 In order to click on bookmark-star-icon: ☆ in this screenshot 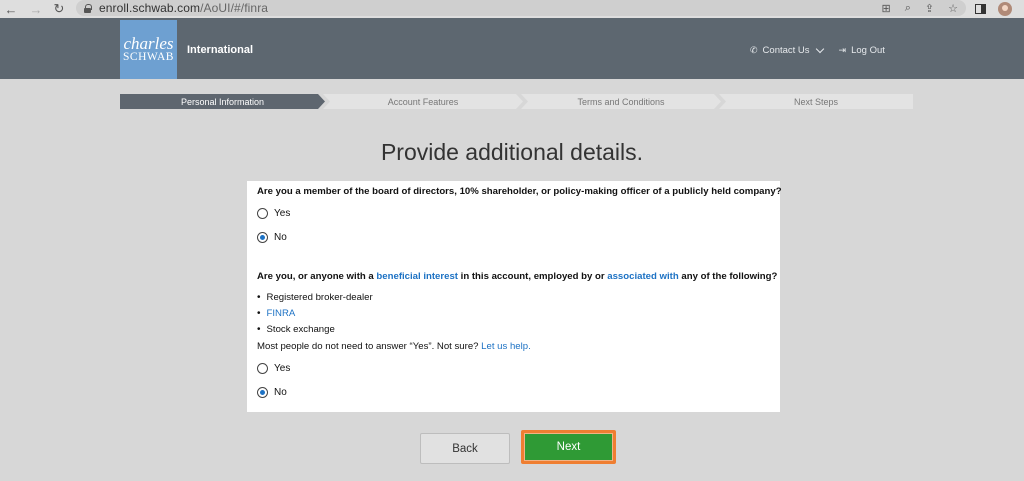, I will do `click(953, 8)`.